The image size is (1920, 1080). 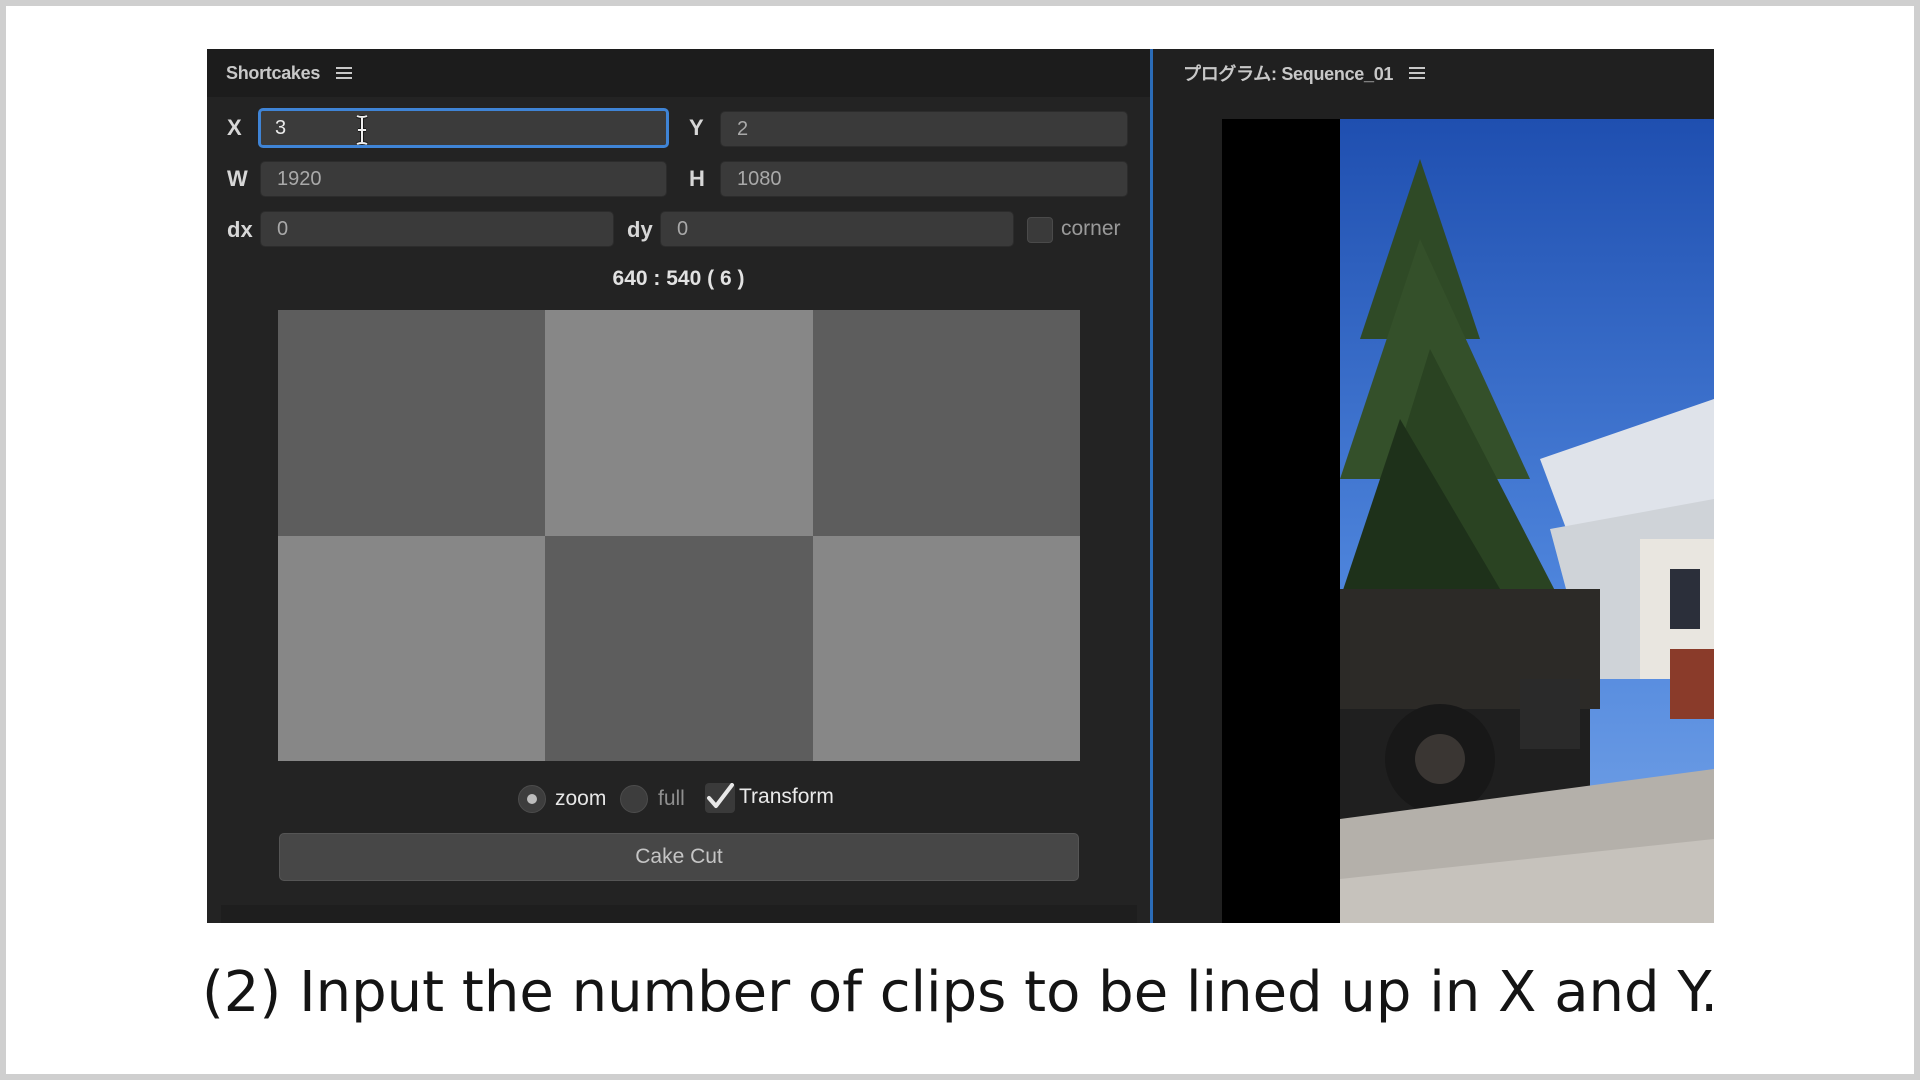 What do you see at coordinates (234, 127) in the screenshot?
I see `x-label: X` at bounding box center [234, 127].